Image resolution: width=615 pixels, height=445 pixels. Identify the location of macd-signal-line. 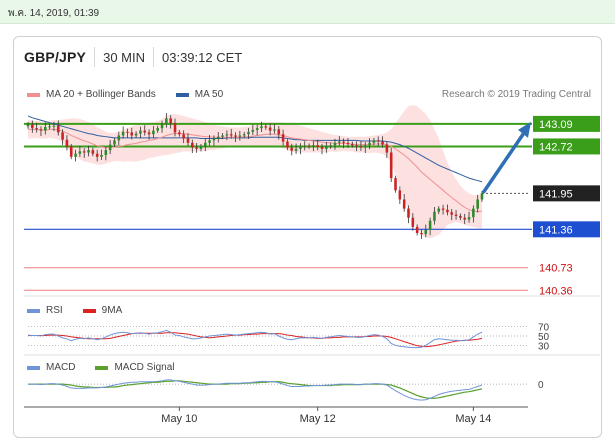
(255, 389).